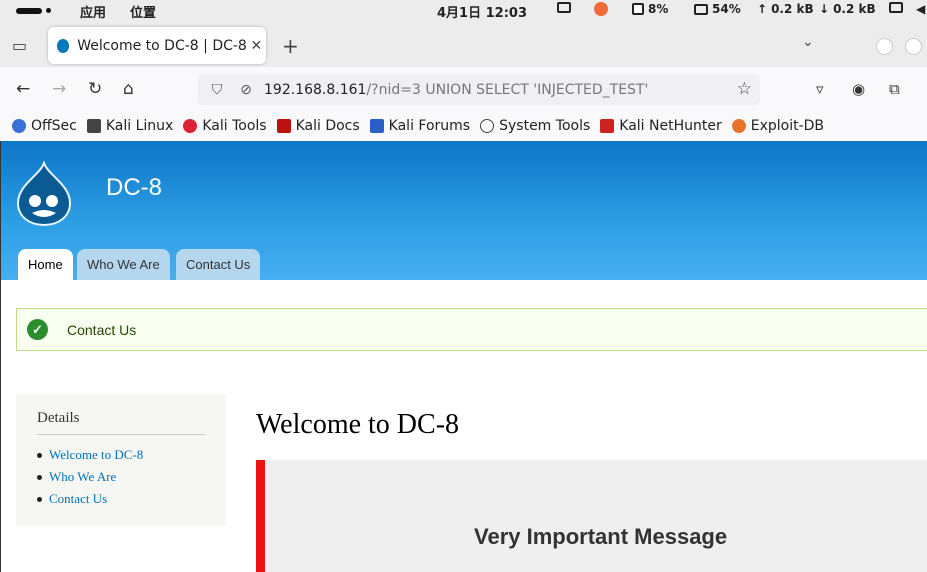 Image resolution: width=927 pixels, height=572 pixels. What do you see at coordinates (121, 422) in the screenshot?
I see `sidebar-title: Details` at bounding box center [121, 422].